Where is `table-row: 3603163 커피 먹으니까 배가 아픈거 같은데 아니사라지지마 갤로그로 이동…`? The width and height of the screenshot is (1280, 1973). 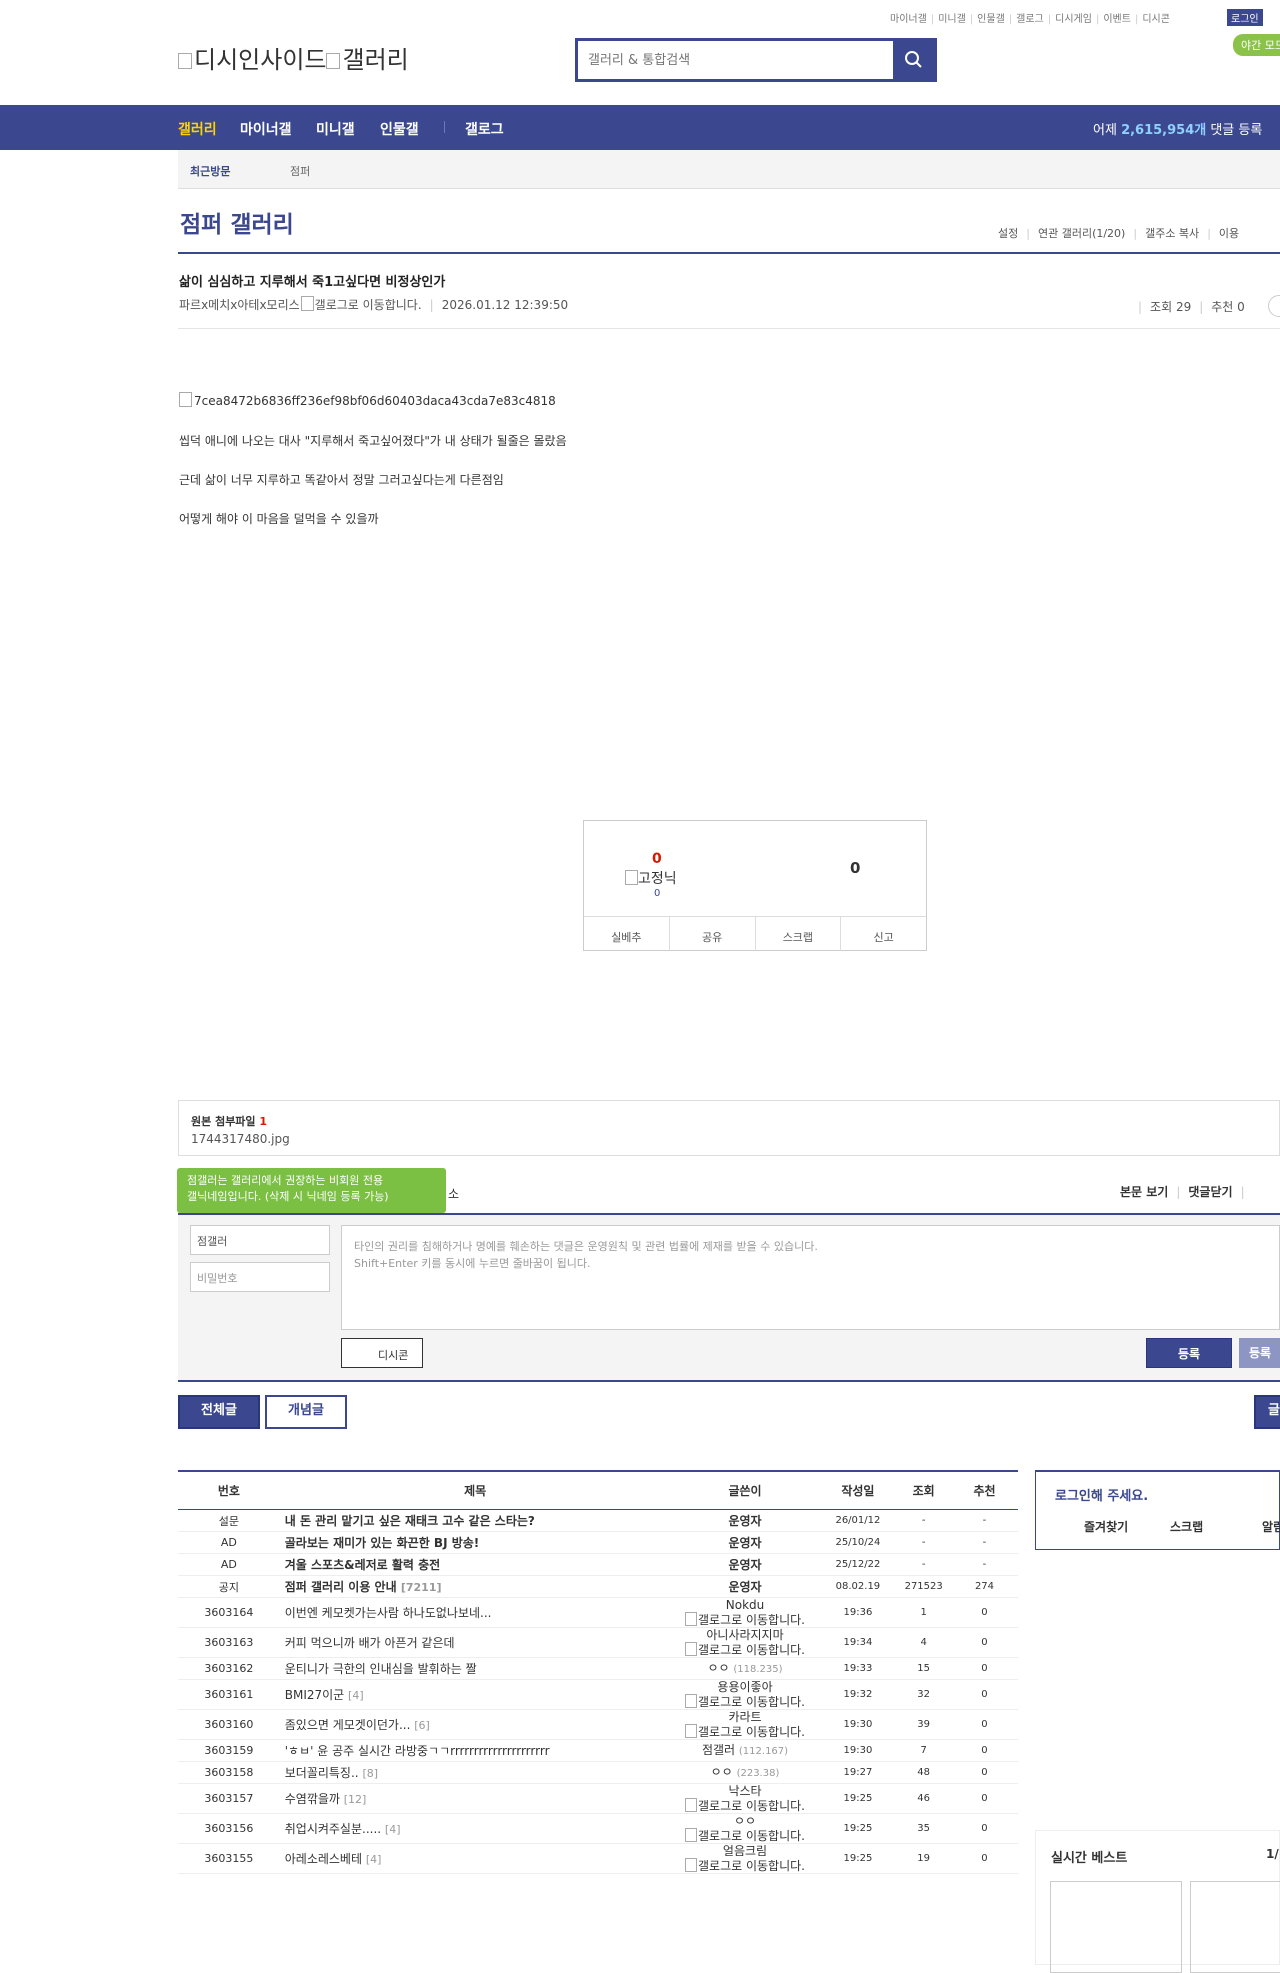 table-row: 3603163 커피 먹으니까 배가 아픈거 같은데 아니사라지지마 갤로그로 이동… is located at coordinates (598, 1642).